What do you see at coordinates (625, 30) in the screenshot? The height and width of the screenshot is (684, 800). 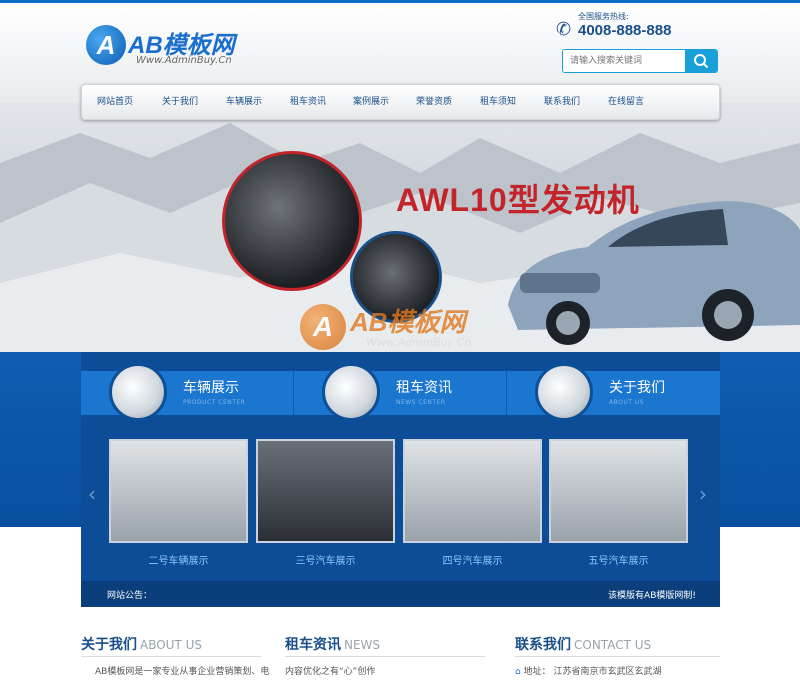 I see `hotline-number: 4008-888-888` at bounding box center [625, 30].